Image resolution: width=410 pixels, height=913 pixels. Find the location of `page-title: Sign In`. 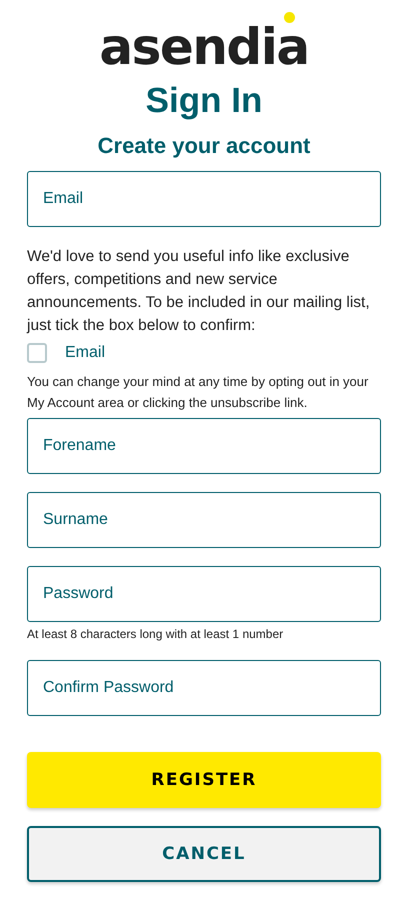

page-title: Sign In is located at coordinates (204, 101).